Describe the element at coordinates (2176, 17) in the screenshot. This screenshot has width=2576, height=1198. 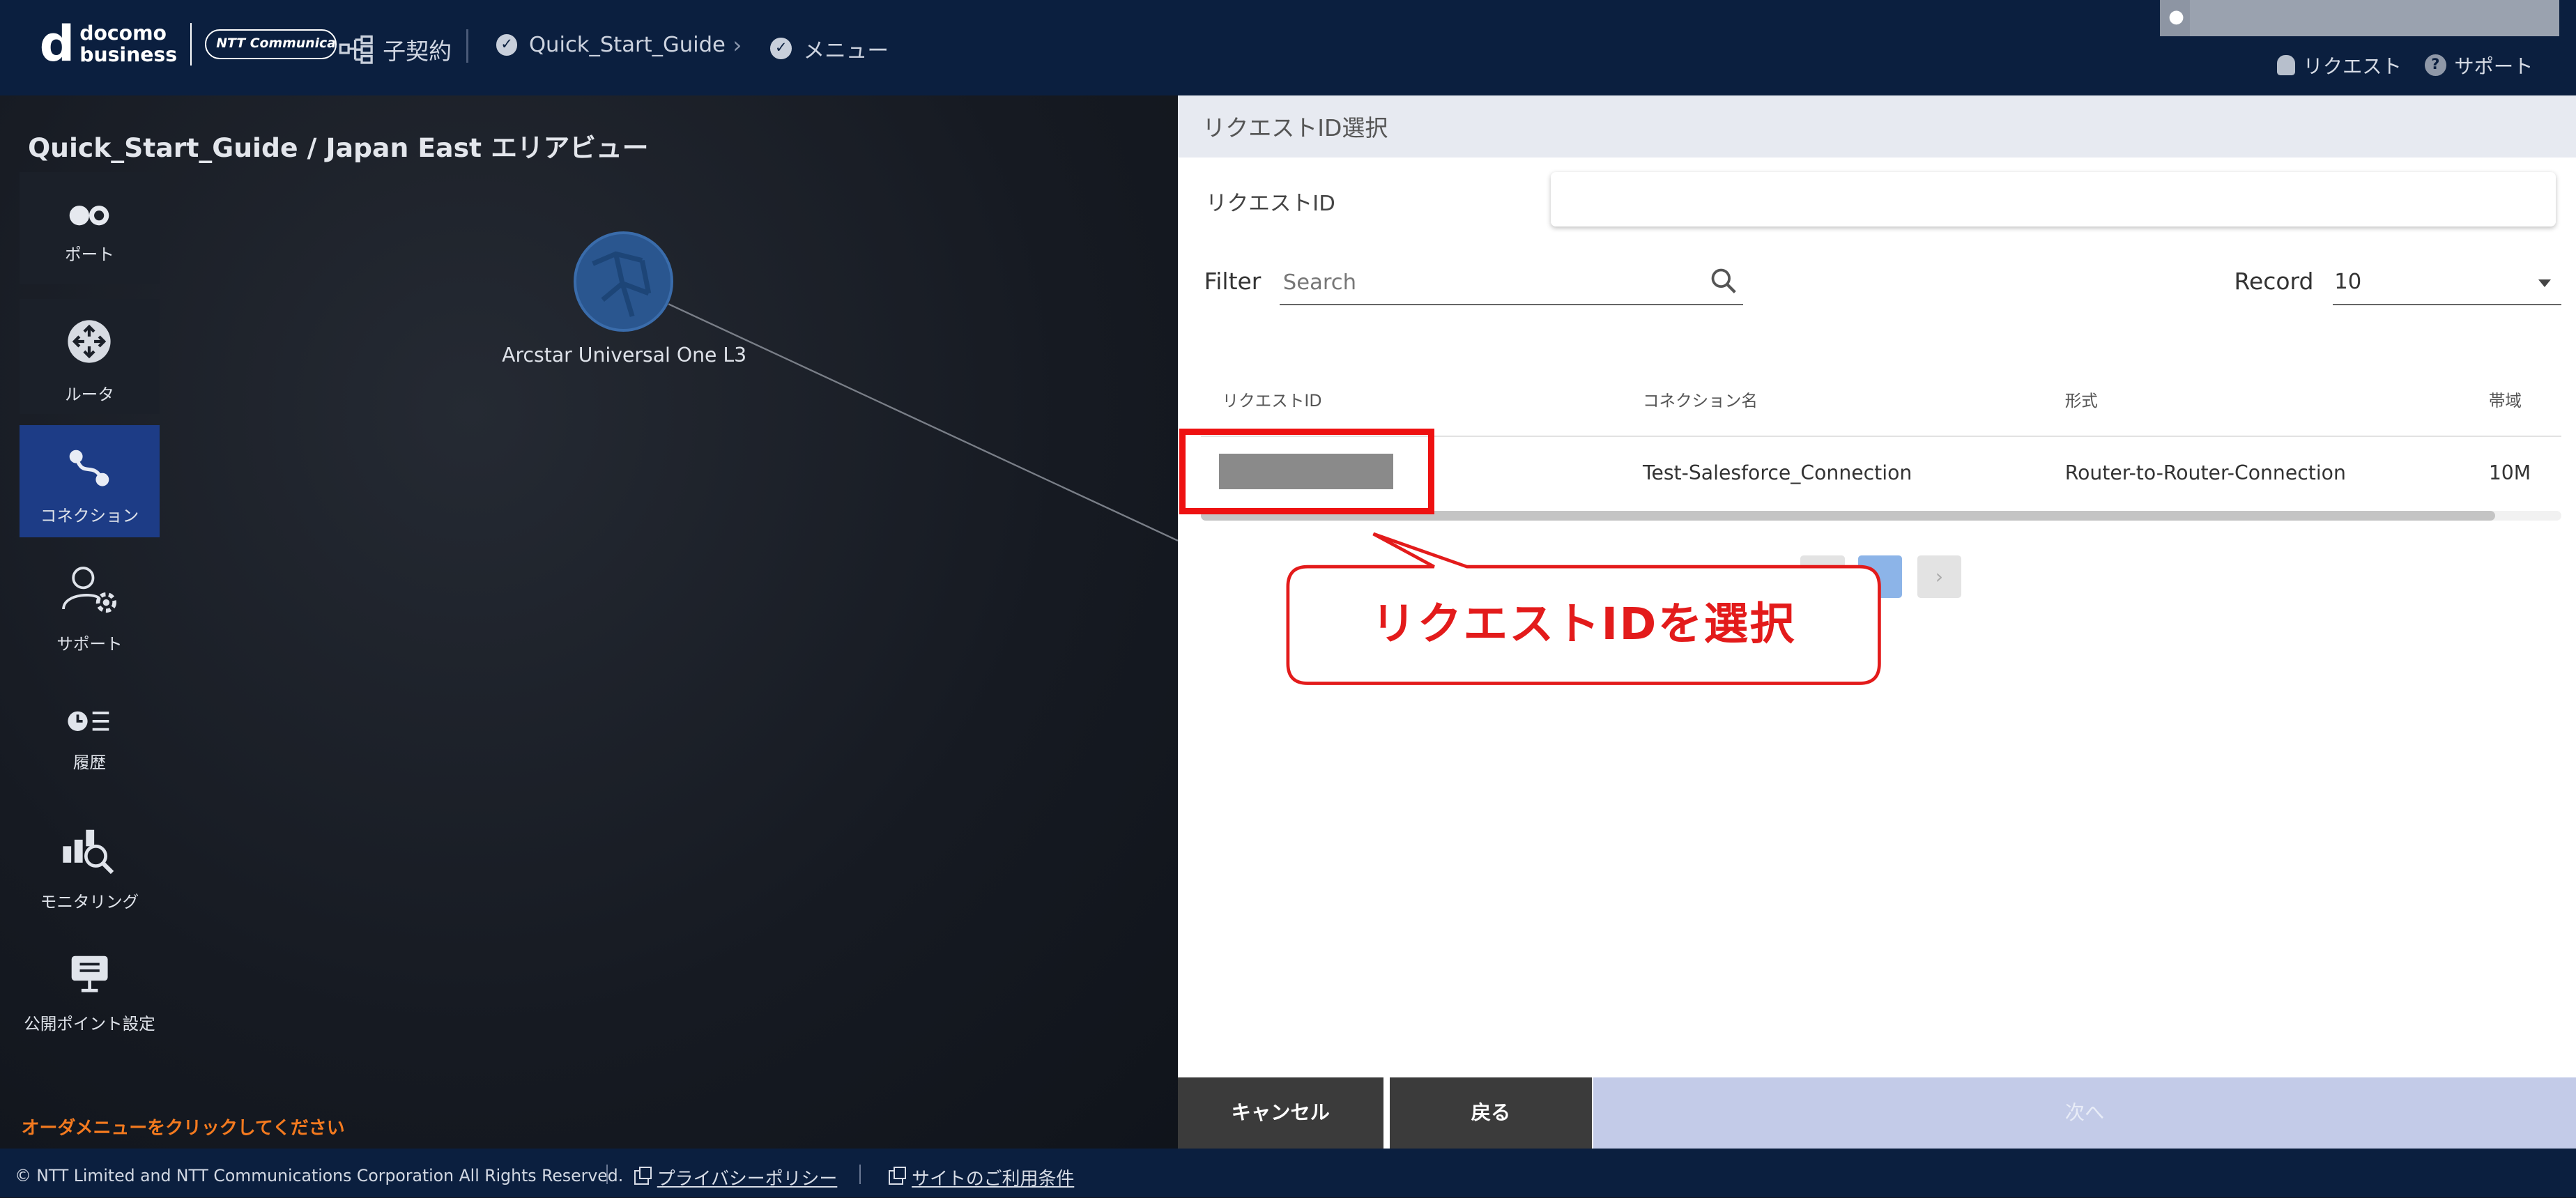
I see `user-icon: ●` at that location.